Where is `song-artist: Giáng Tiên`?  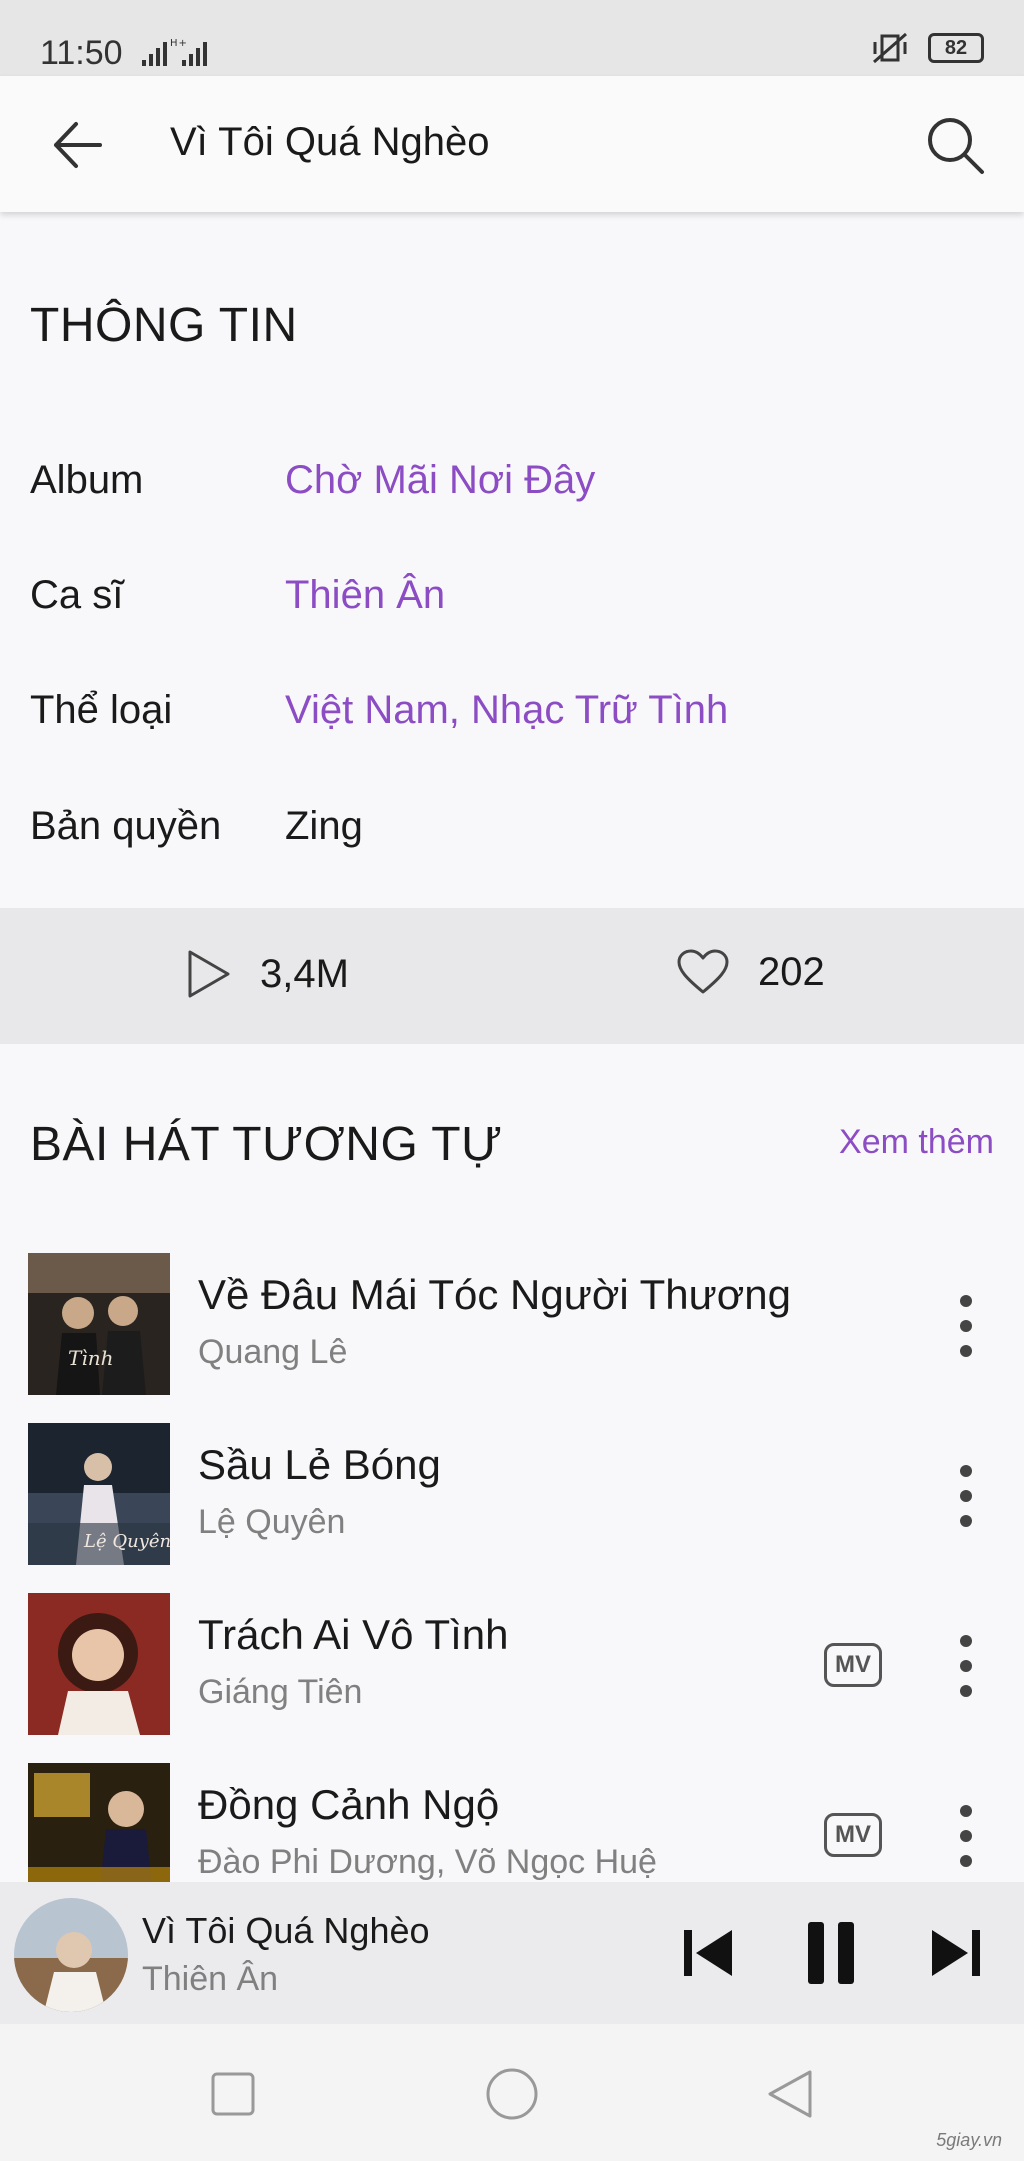
song-artist: Giáng Tiên is located at coordinates (280, 1692).